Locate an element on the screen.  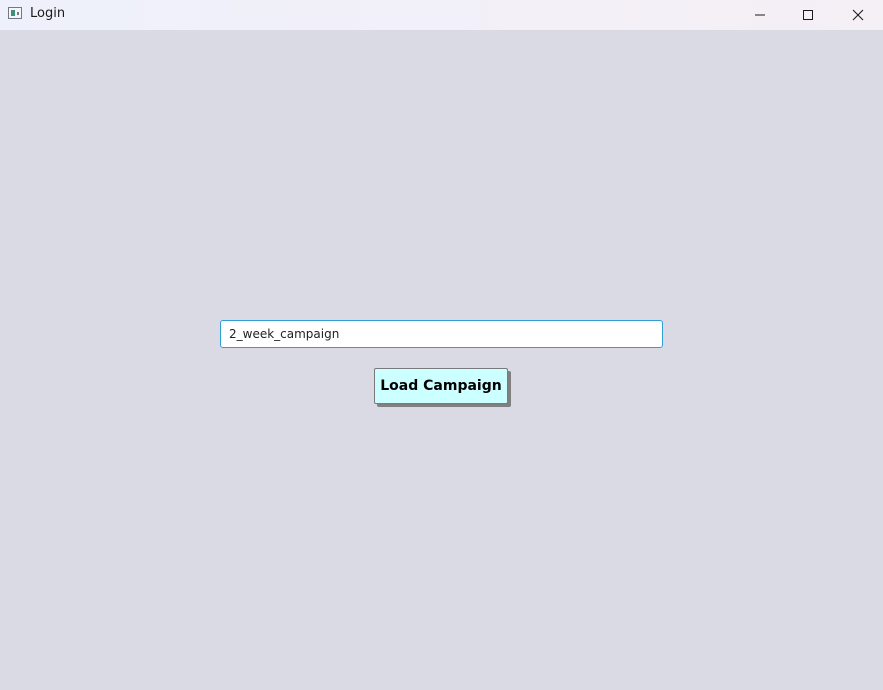
app-icon is located at coordinates (15, 13).